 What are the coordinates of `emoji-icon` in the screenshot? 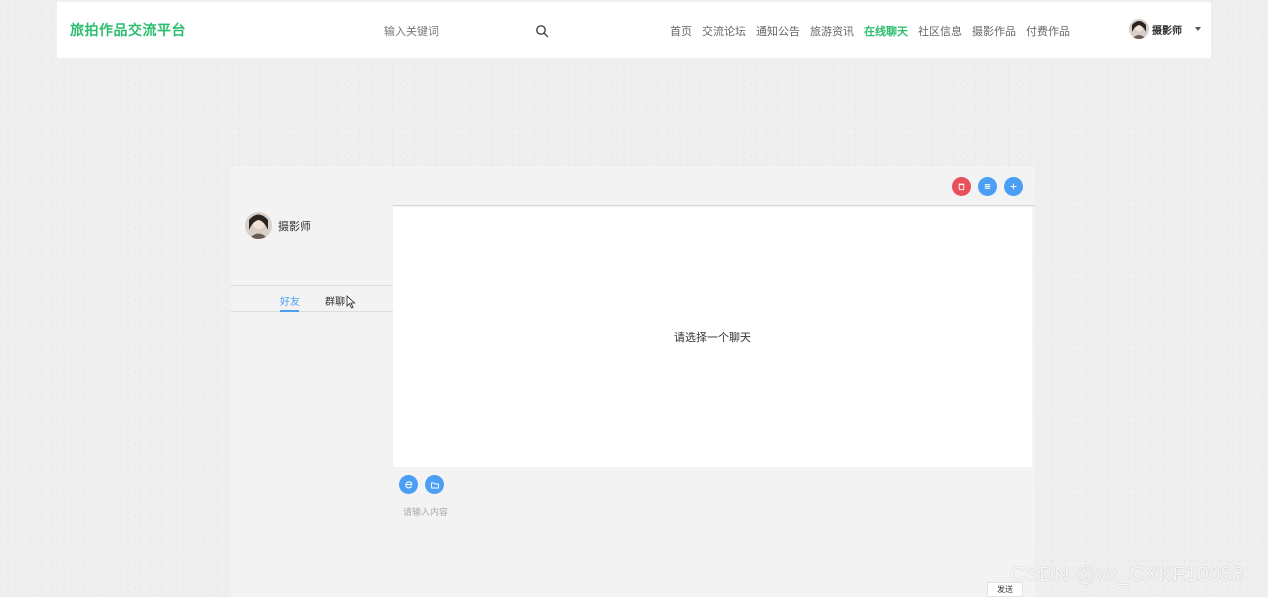 It's located at (408, 484).